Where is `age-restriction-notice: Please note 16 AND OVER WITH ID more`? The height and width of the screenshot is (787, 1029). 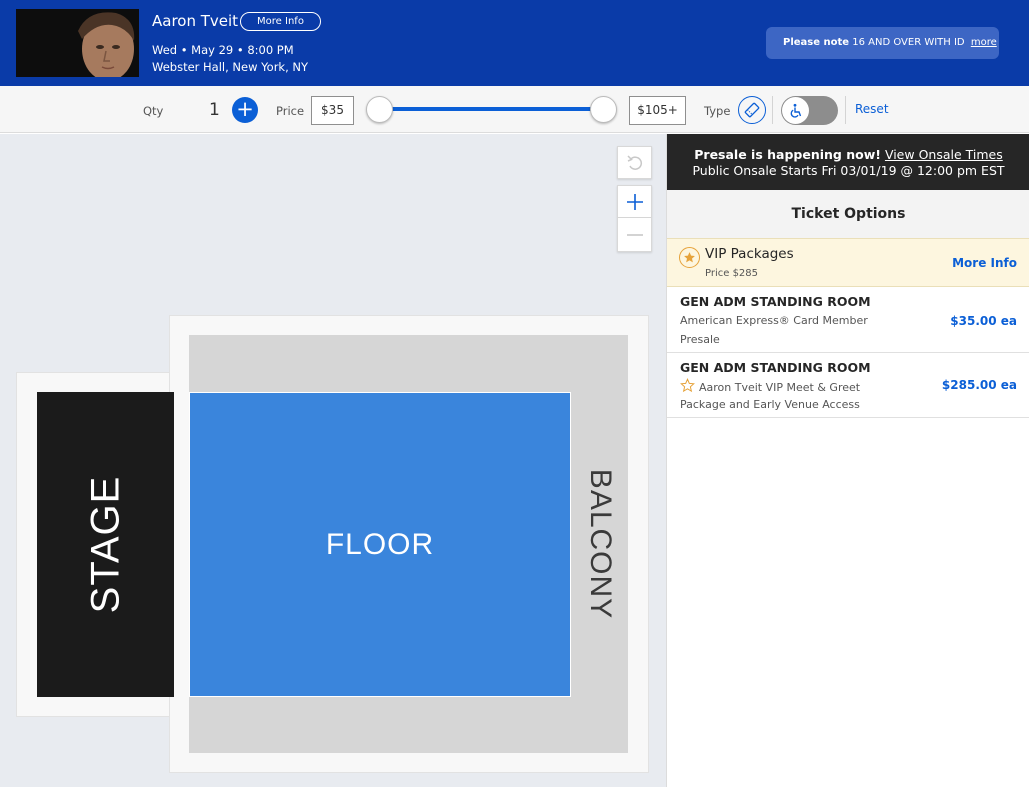 age-restriction-notice: Please note 16 AND OVER WITH ID more is located at coordinates (882, 43).